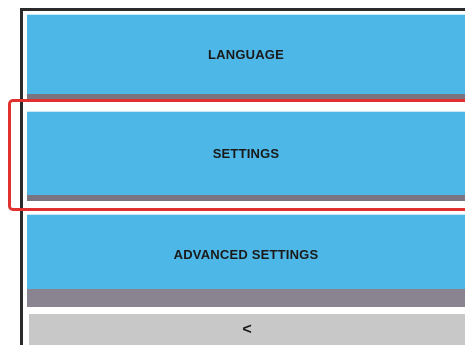 This screenshot has width=465, height=345. I want to click on menu-bottom-bar, so click(246, 298).